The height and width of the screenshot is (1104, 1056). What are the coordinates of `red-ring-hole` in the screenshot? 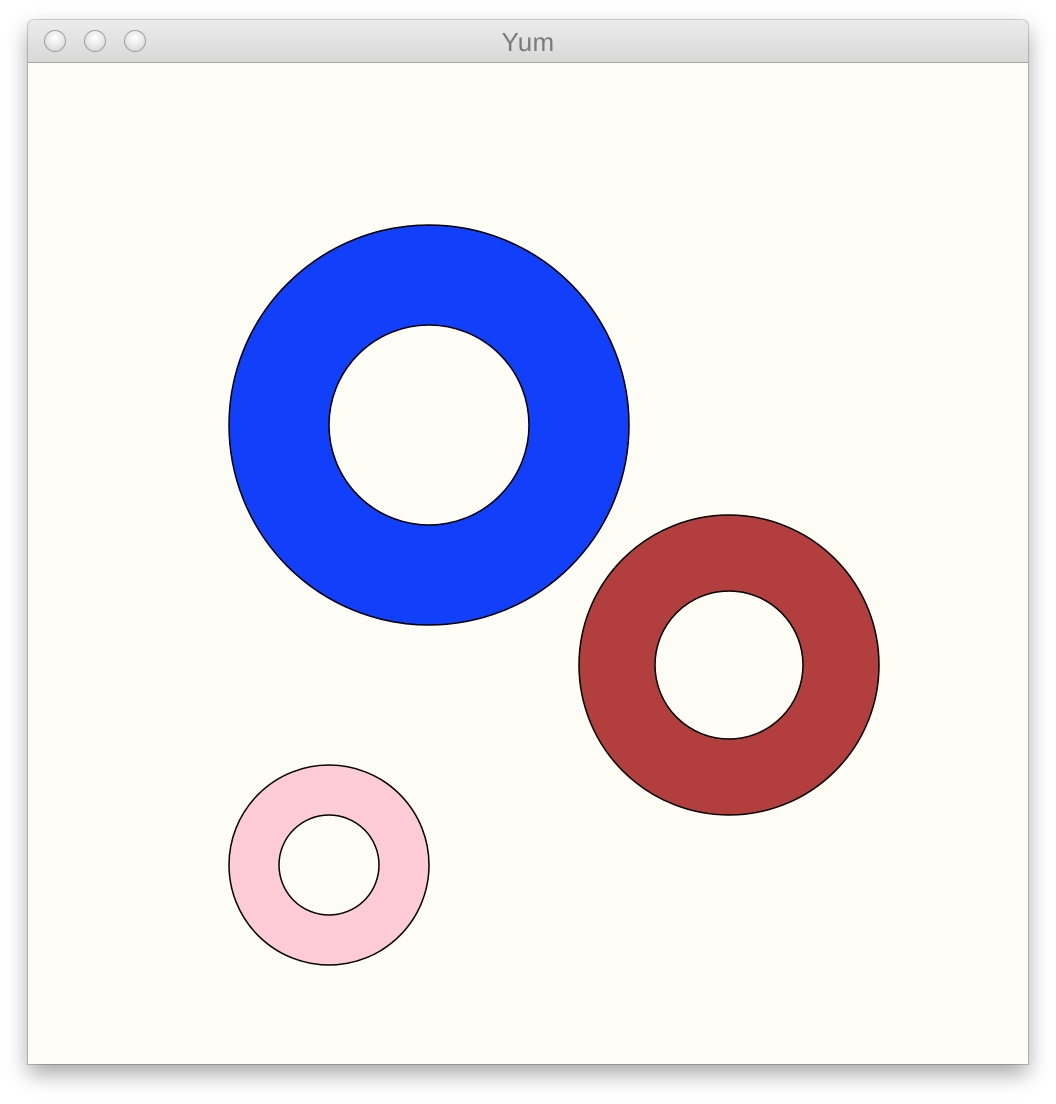 It's located at (729, 665).